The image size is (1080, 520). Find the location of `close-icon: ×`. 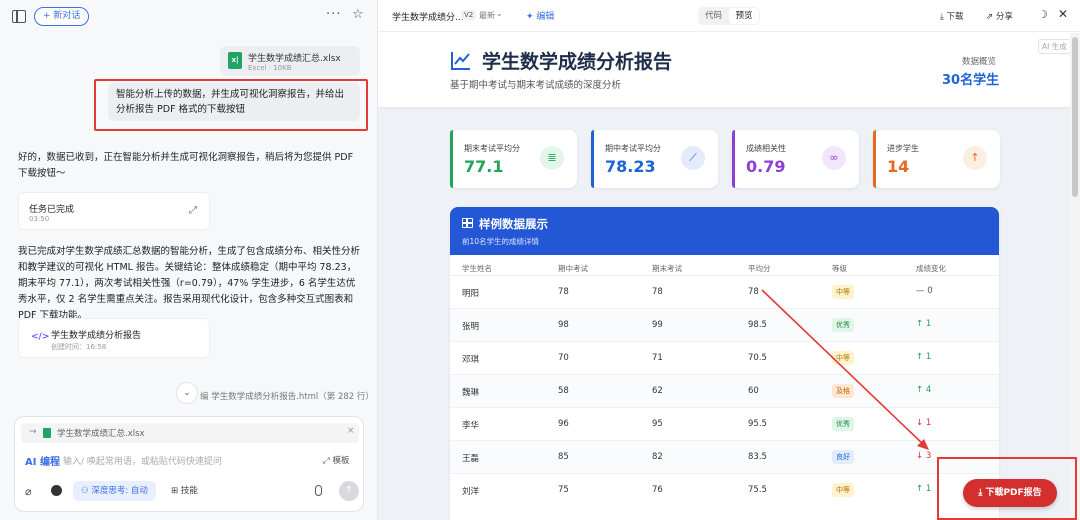

close-icon: × is located at coordinates (351, 431).